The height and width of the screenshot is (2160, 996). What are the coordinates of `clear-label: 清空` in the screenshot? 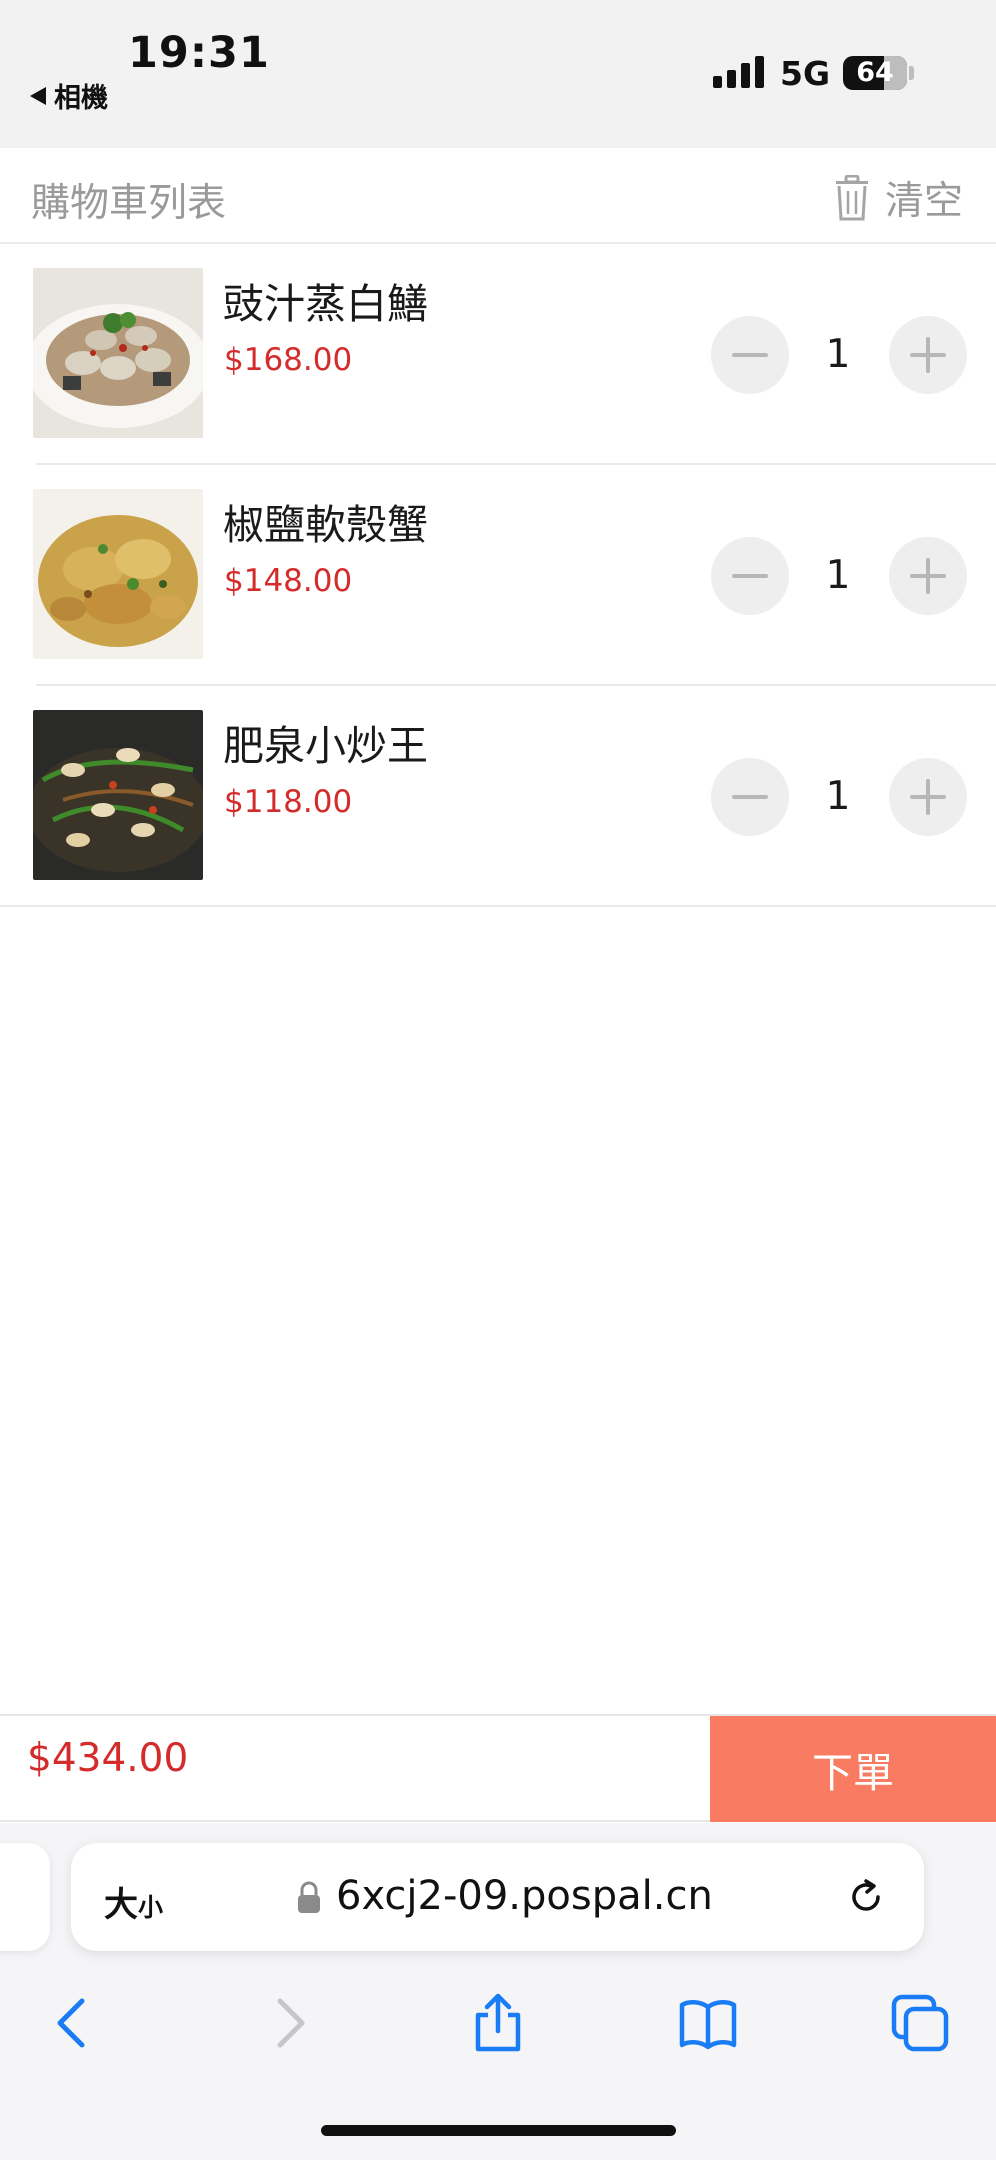 It's located at (923, 201).